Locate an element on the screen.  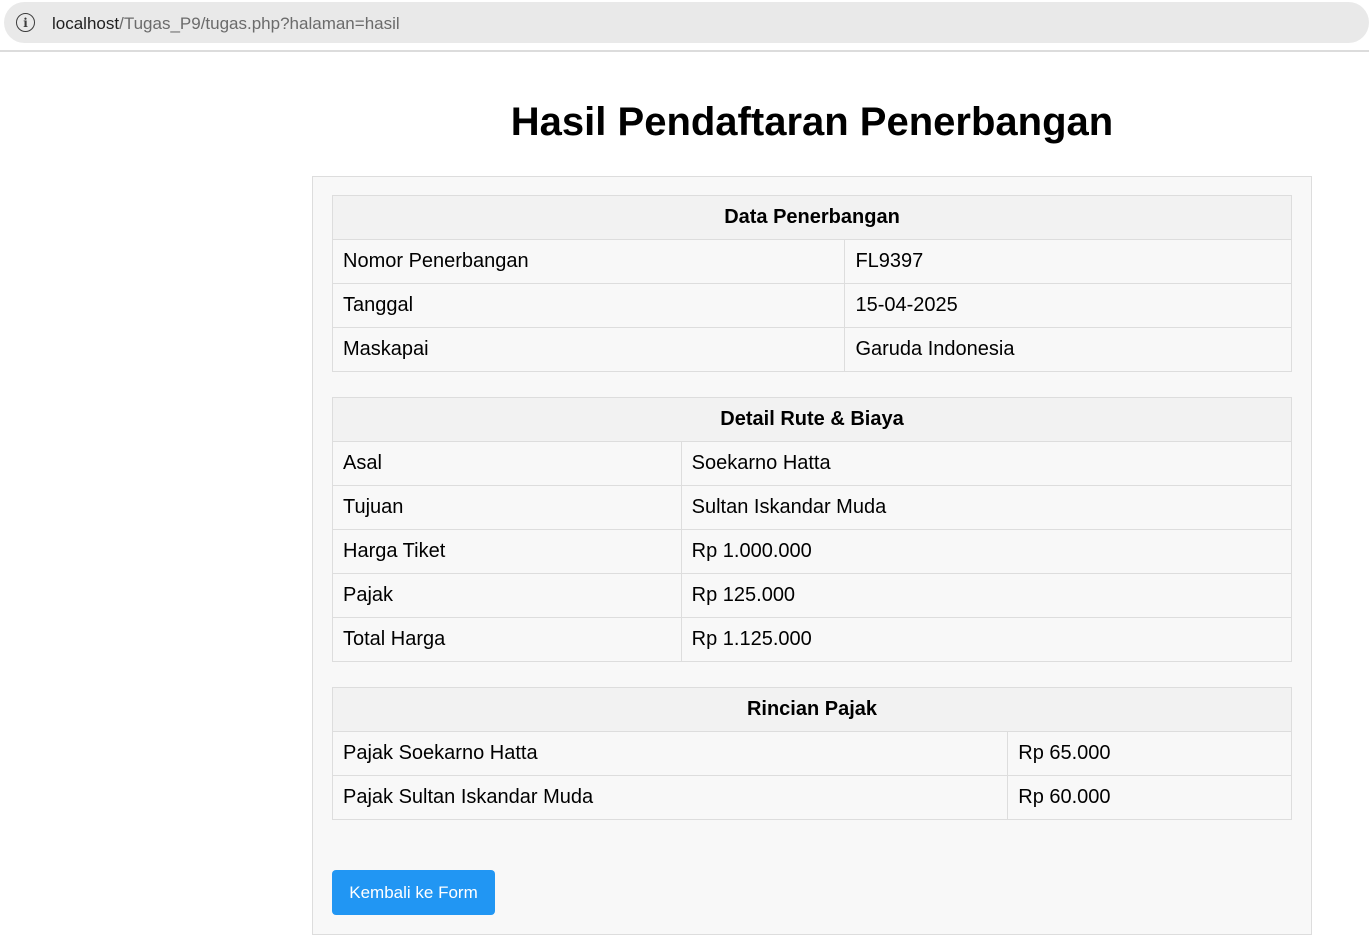
asal-value: Soekarno Hatta is located at coordinates (986, 463).